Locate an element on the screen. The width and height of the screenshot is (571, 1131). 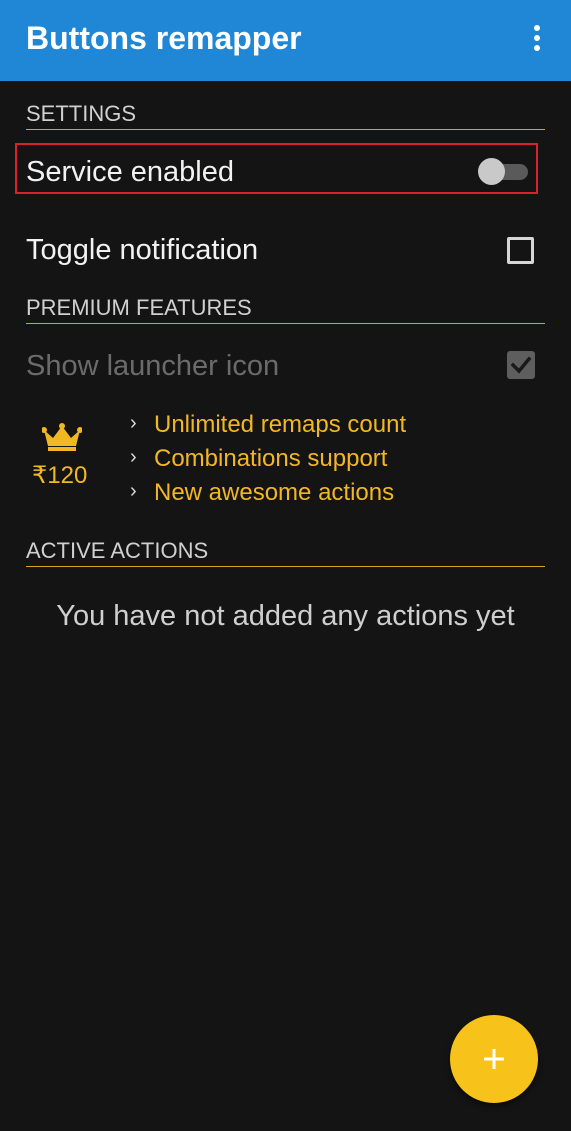
feature-text: New awesome actions is located at coordinates (274, 492).